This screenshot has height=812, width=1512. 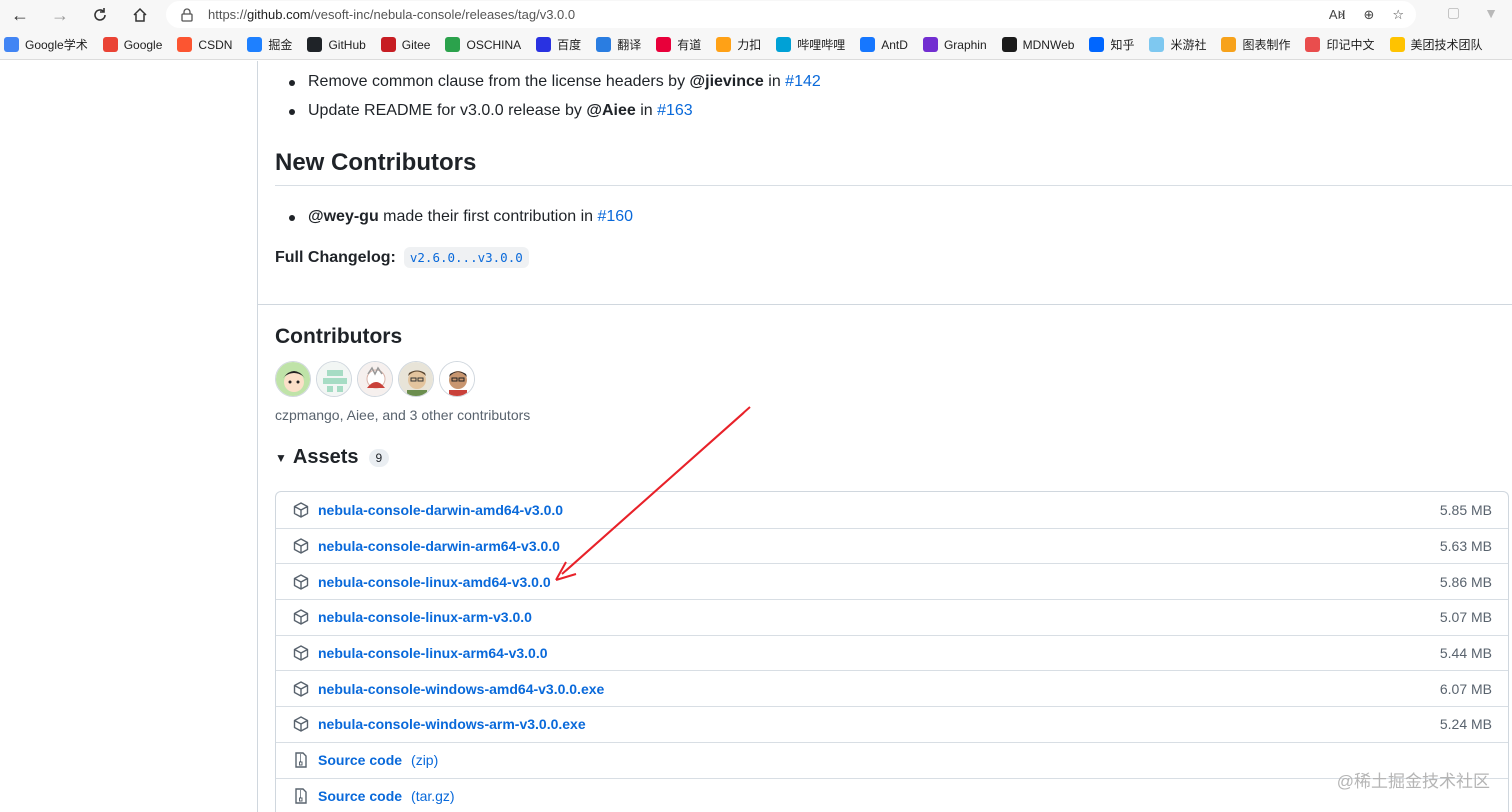 I want to click on home-icon, so click(x=140, y=14).